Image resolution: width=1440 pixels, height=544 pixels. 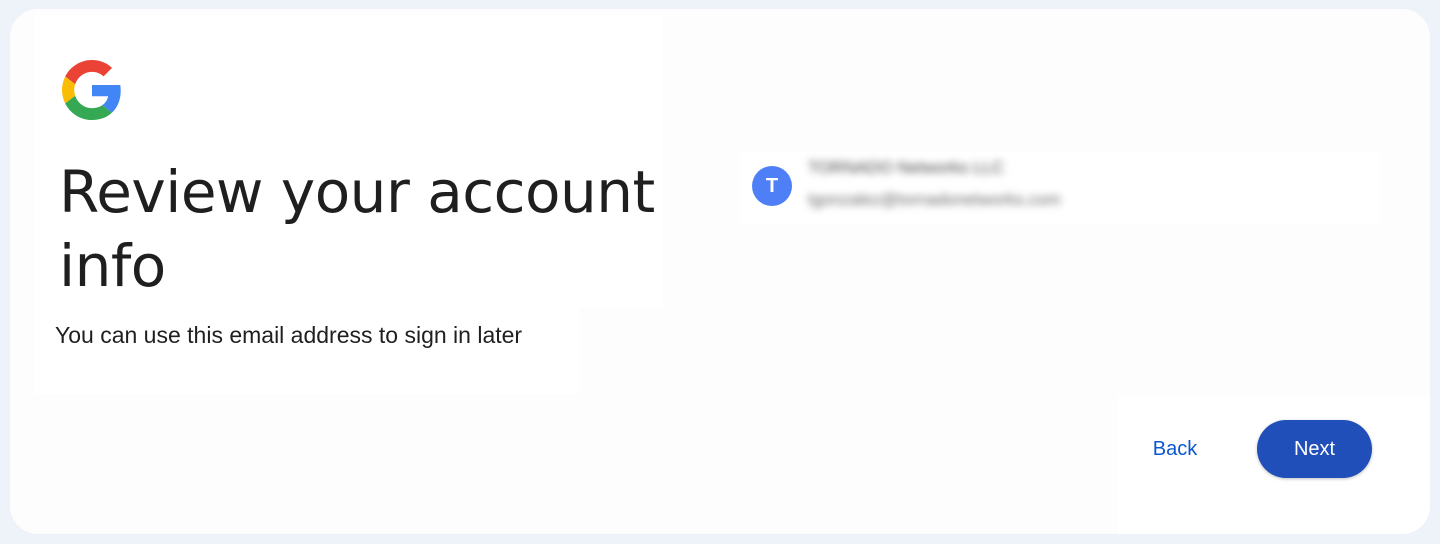 I want to click on back-button: Back, so click(x=1175, y=449).